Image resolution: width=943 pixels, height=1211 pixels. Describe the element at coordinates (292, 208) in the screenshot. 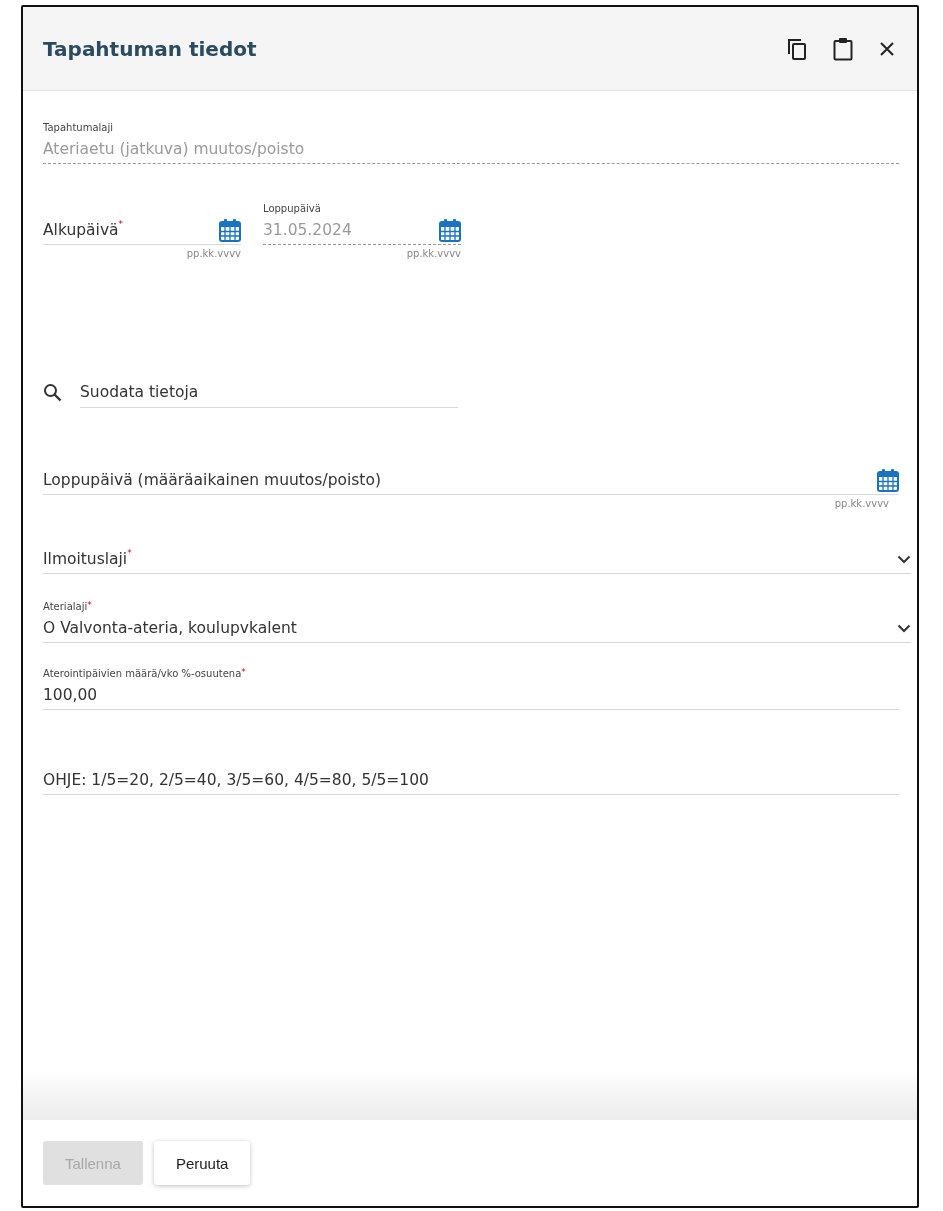

I see `field-label: Loppupäivä` at that location.